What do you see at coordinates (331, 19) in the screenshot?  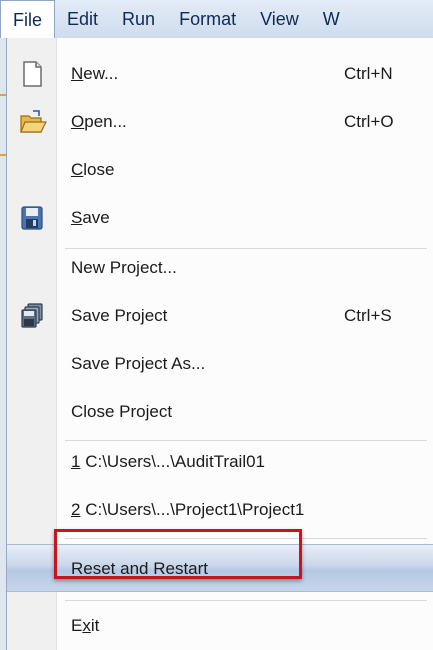 I see `menu-window-truncated: W` at bounding box center [331, 19].